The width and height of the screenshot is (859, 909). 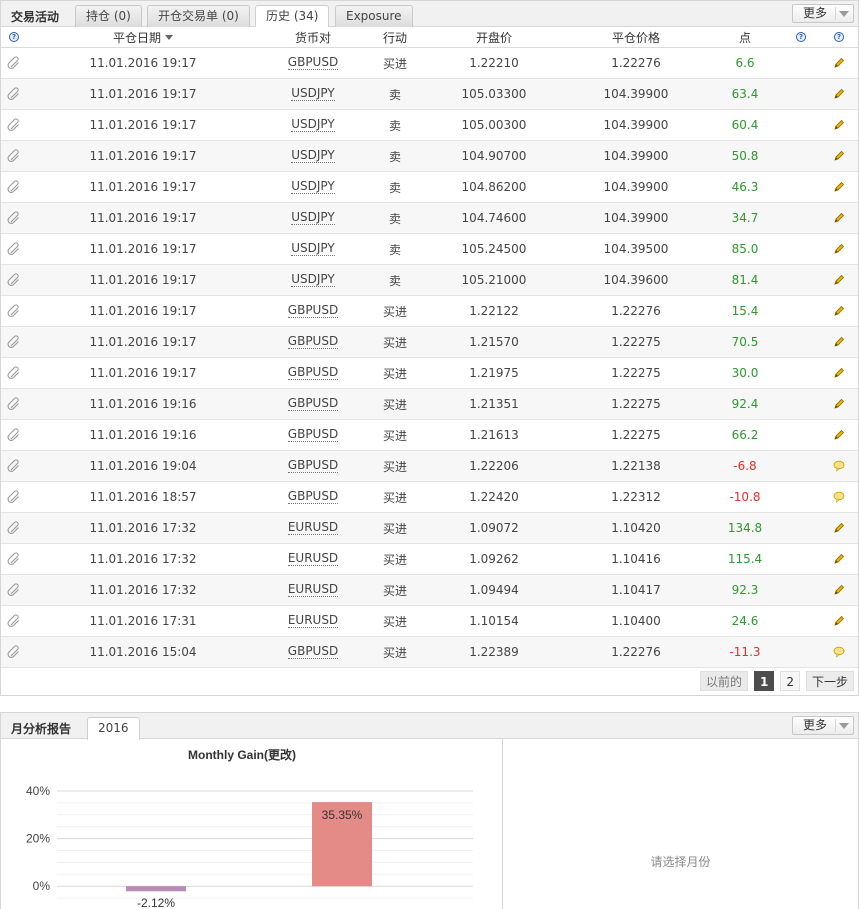 I want to click on tab-open-orders: 开仓交易单 (0), so click(x=198, y=16).